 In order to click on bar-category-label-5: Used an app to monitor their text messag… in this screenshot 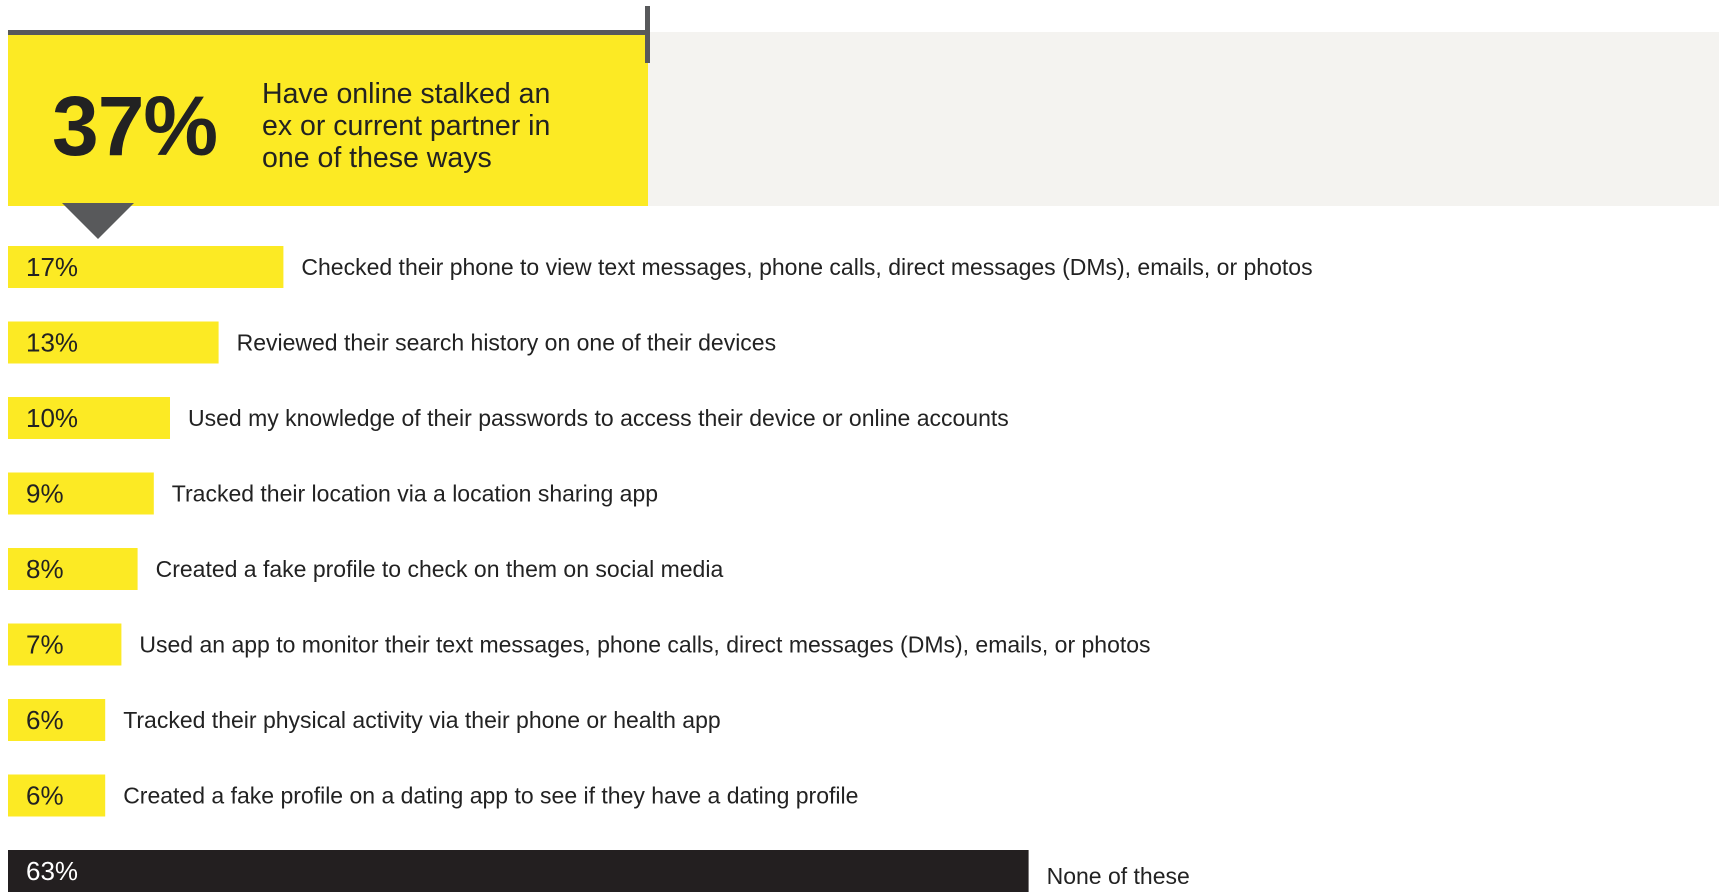, I will do `click(644, 645)`.